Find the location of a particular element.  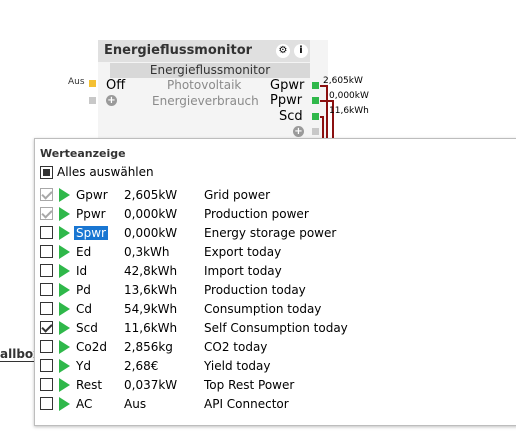

add-output-icon: + is located at coordinates (298, 131).